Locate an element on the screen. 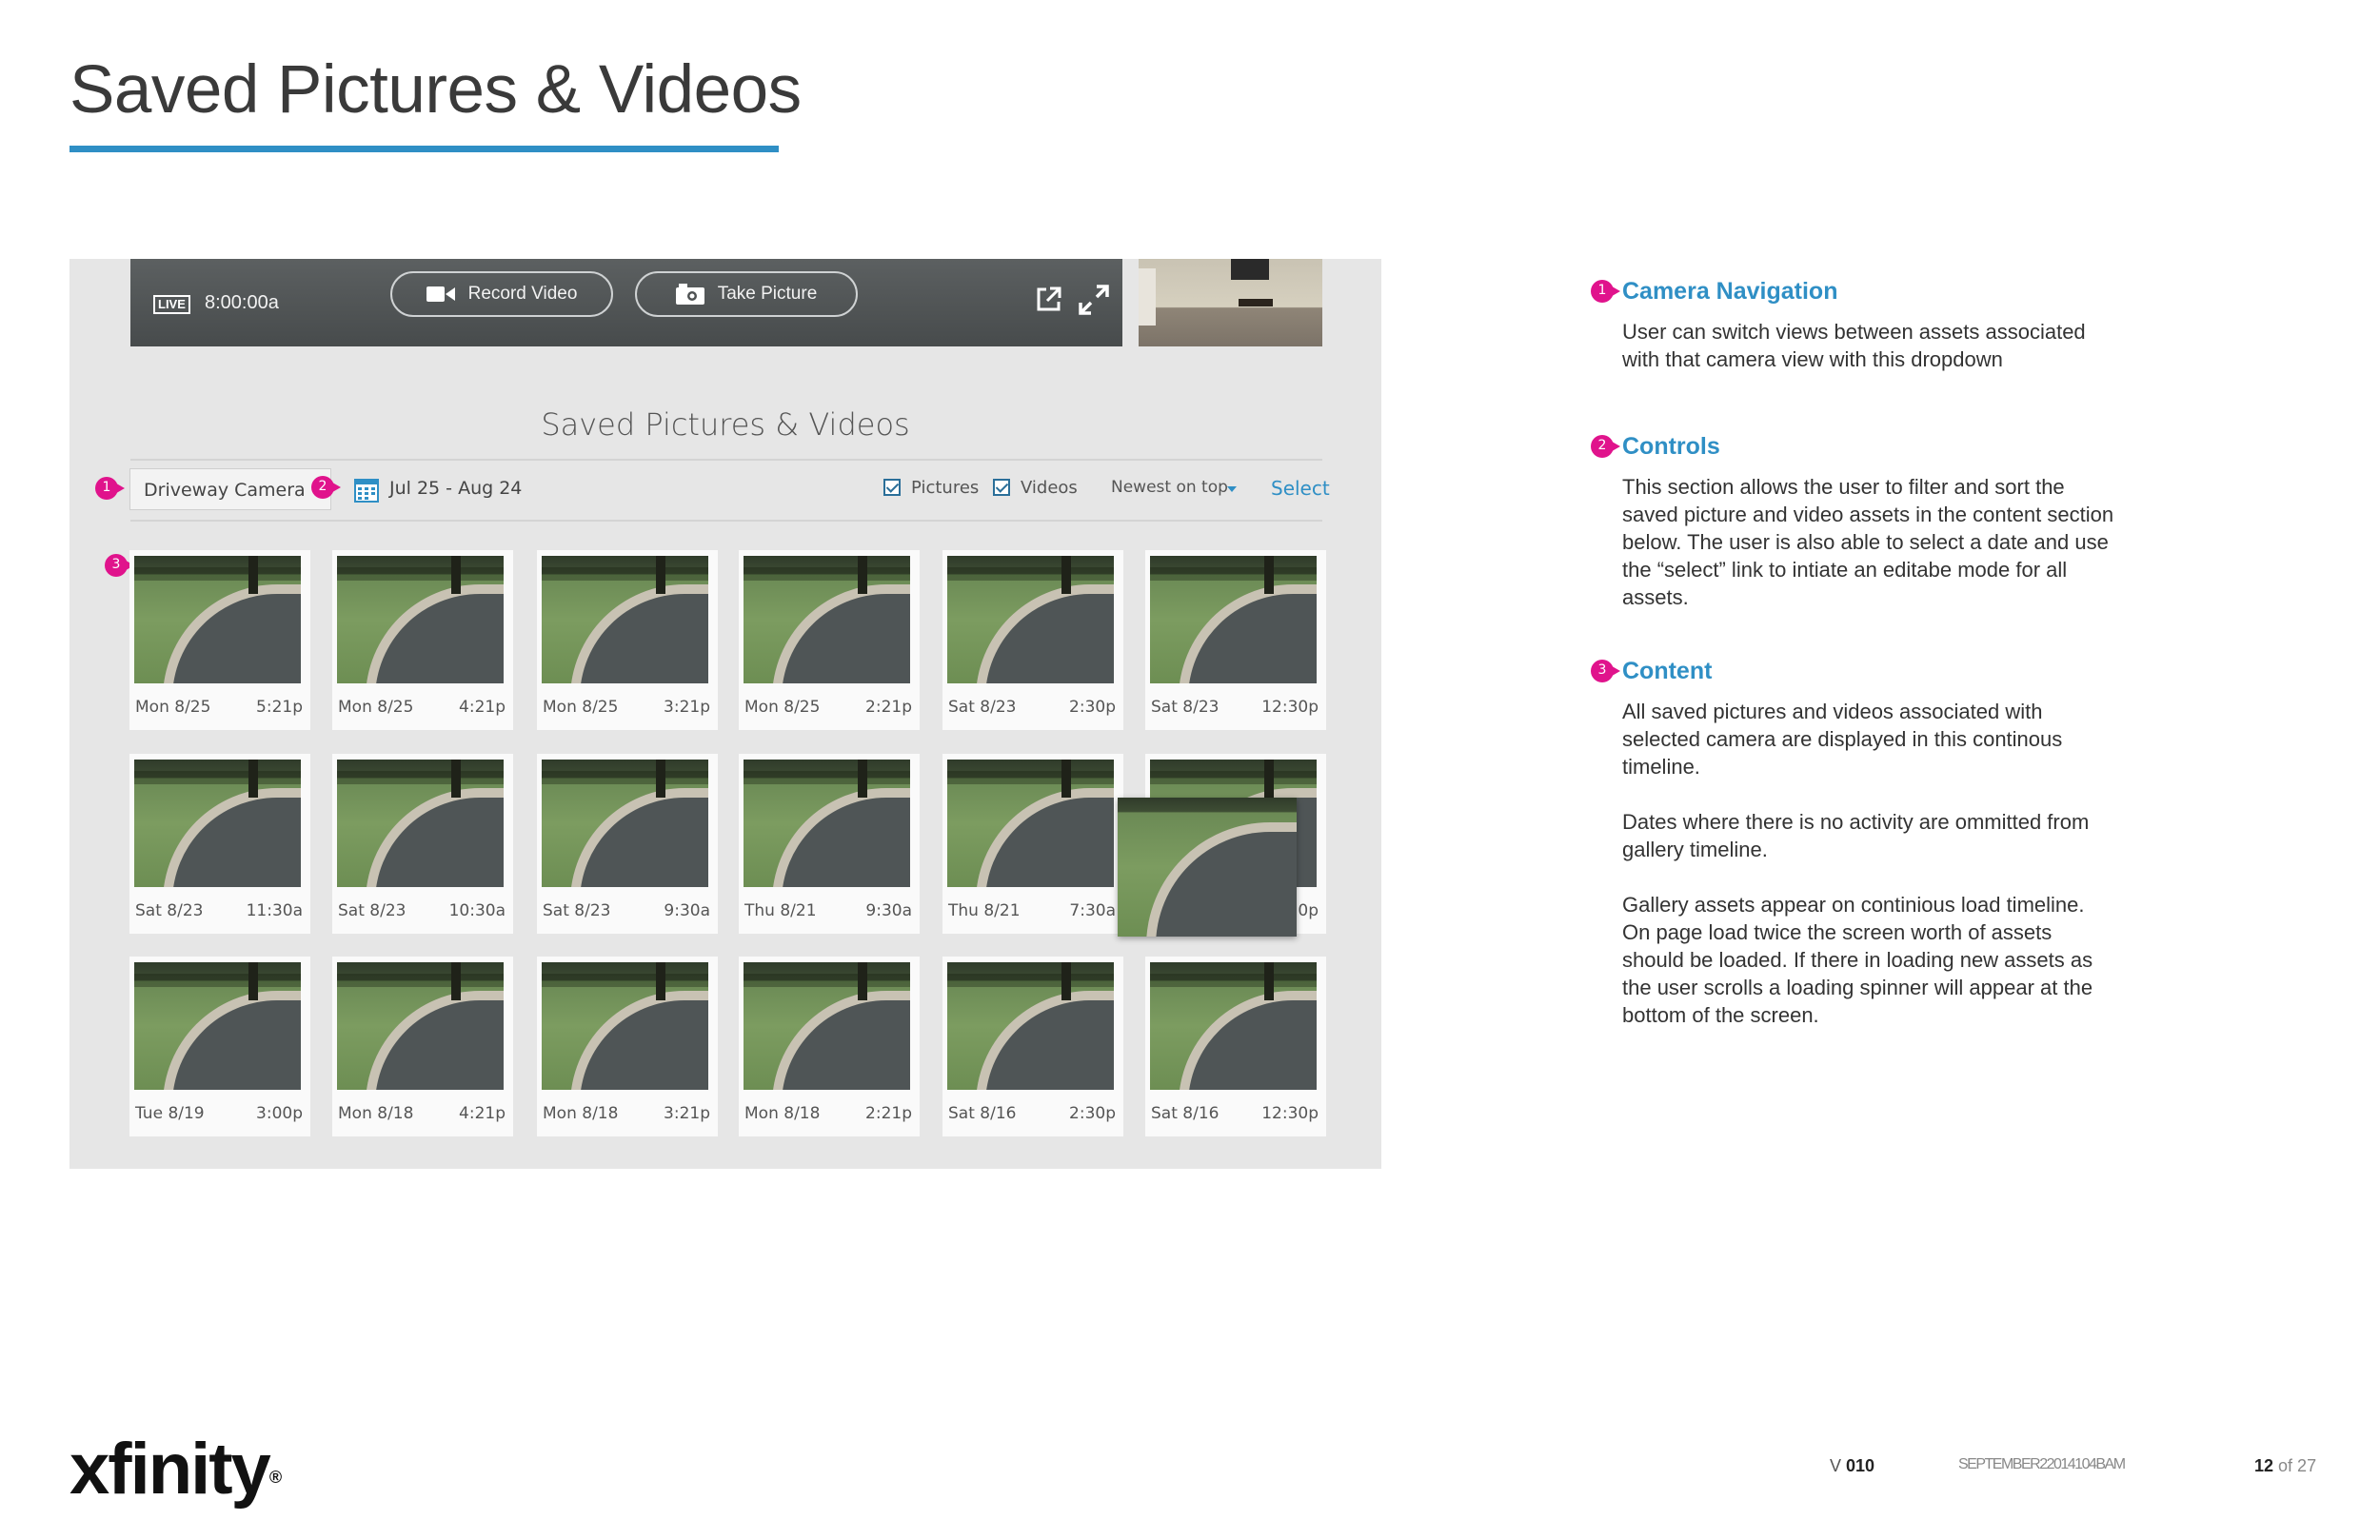 Image resolution: width=2380 pixels, height=1540 pixels. sort-caret-icon is located at coordinates (1232, 489).